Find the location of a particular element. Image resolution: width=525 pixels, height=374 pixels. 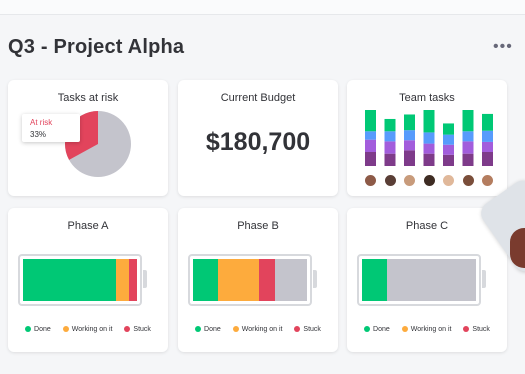

legend-phase-b: Done Working on it Stuck is located at coordinates (258, 329).